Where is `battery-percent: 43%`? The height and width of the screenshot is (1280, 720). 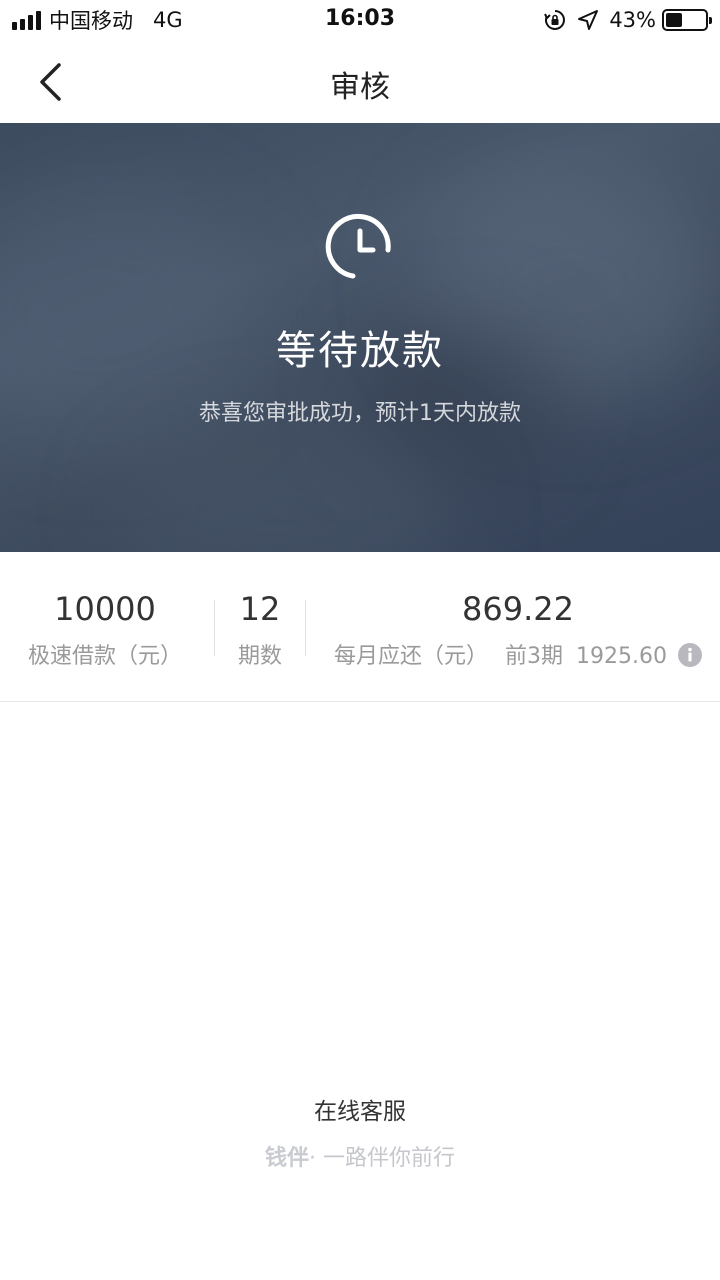 battery-percent: 43% is located at coordinates (632, 20).